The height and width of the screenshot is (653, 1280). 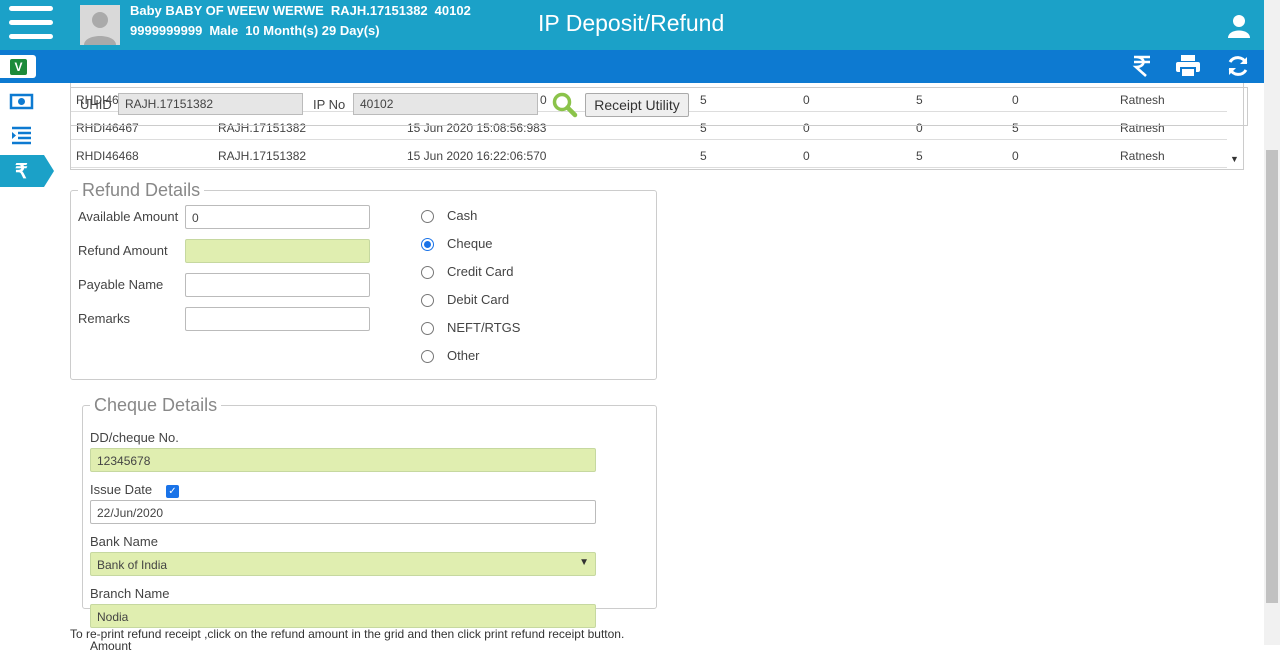 What do you see at coordinates (277, 319) in the screenshot?
I see `remarks-input` at bounding box center [277, 319].